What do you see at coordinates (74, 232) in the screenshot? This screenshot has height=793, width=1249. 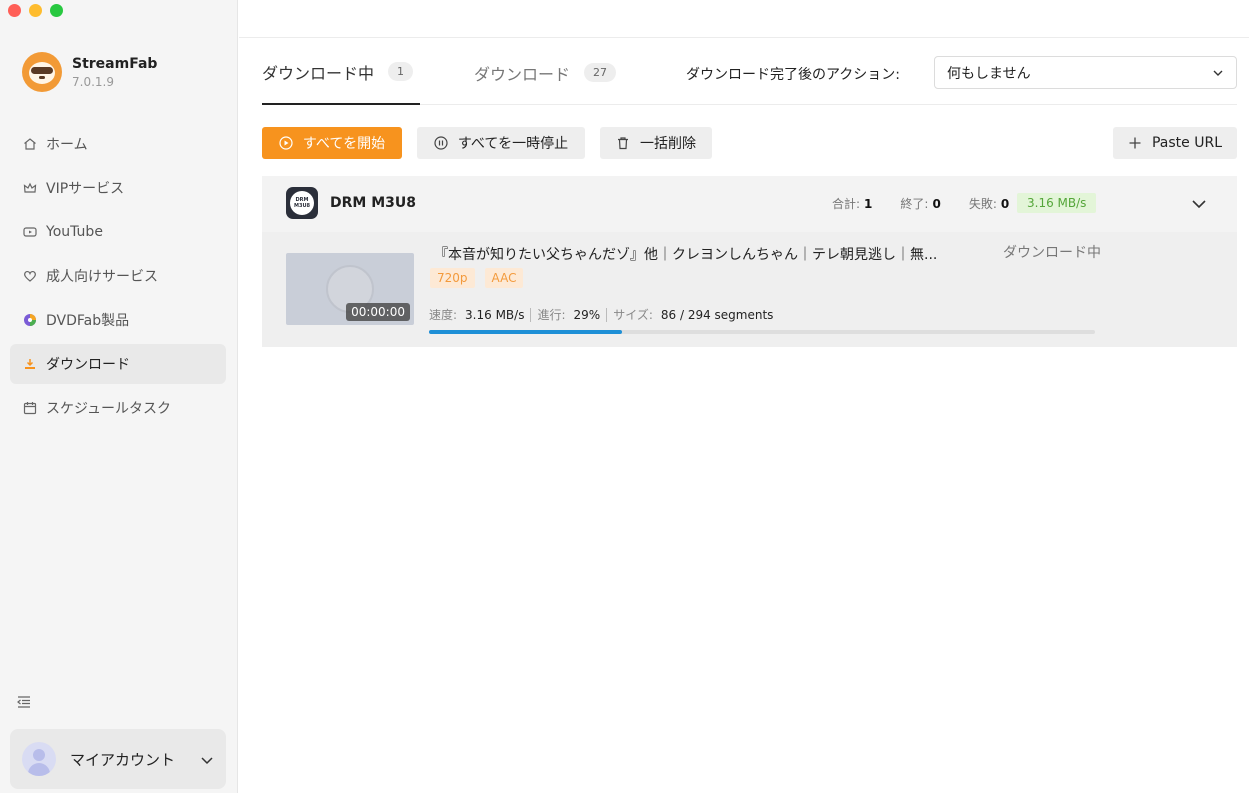 I see `sidebar-item-label: YouTube` at bounding box center [74, 232].